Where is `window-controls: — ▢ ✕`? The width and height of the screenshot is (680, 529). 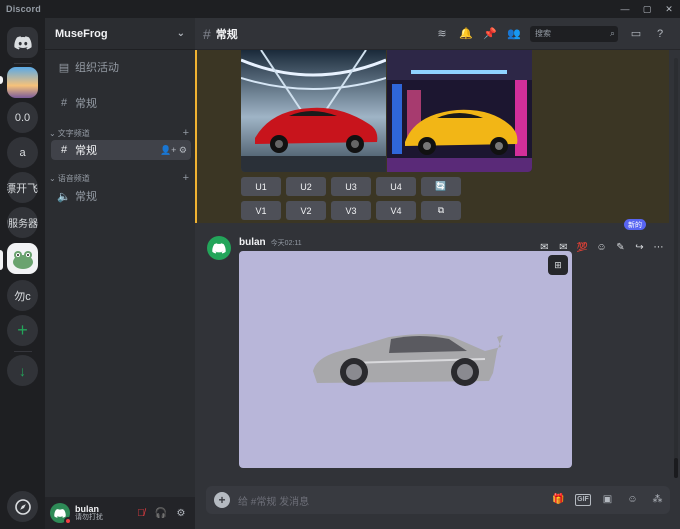
window-controls: — ▢ ✕ is located at coordinates (647, 9).